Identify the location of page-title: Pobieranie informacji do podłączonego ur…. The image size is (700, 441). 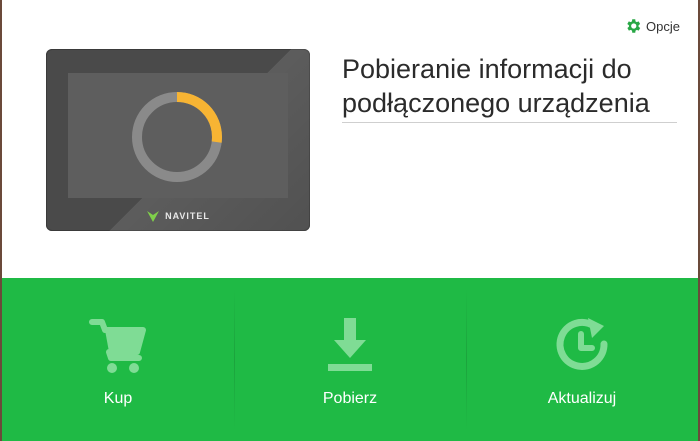
(509, 87).